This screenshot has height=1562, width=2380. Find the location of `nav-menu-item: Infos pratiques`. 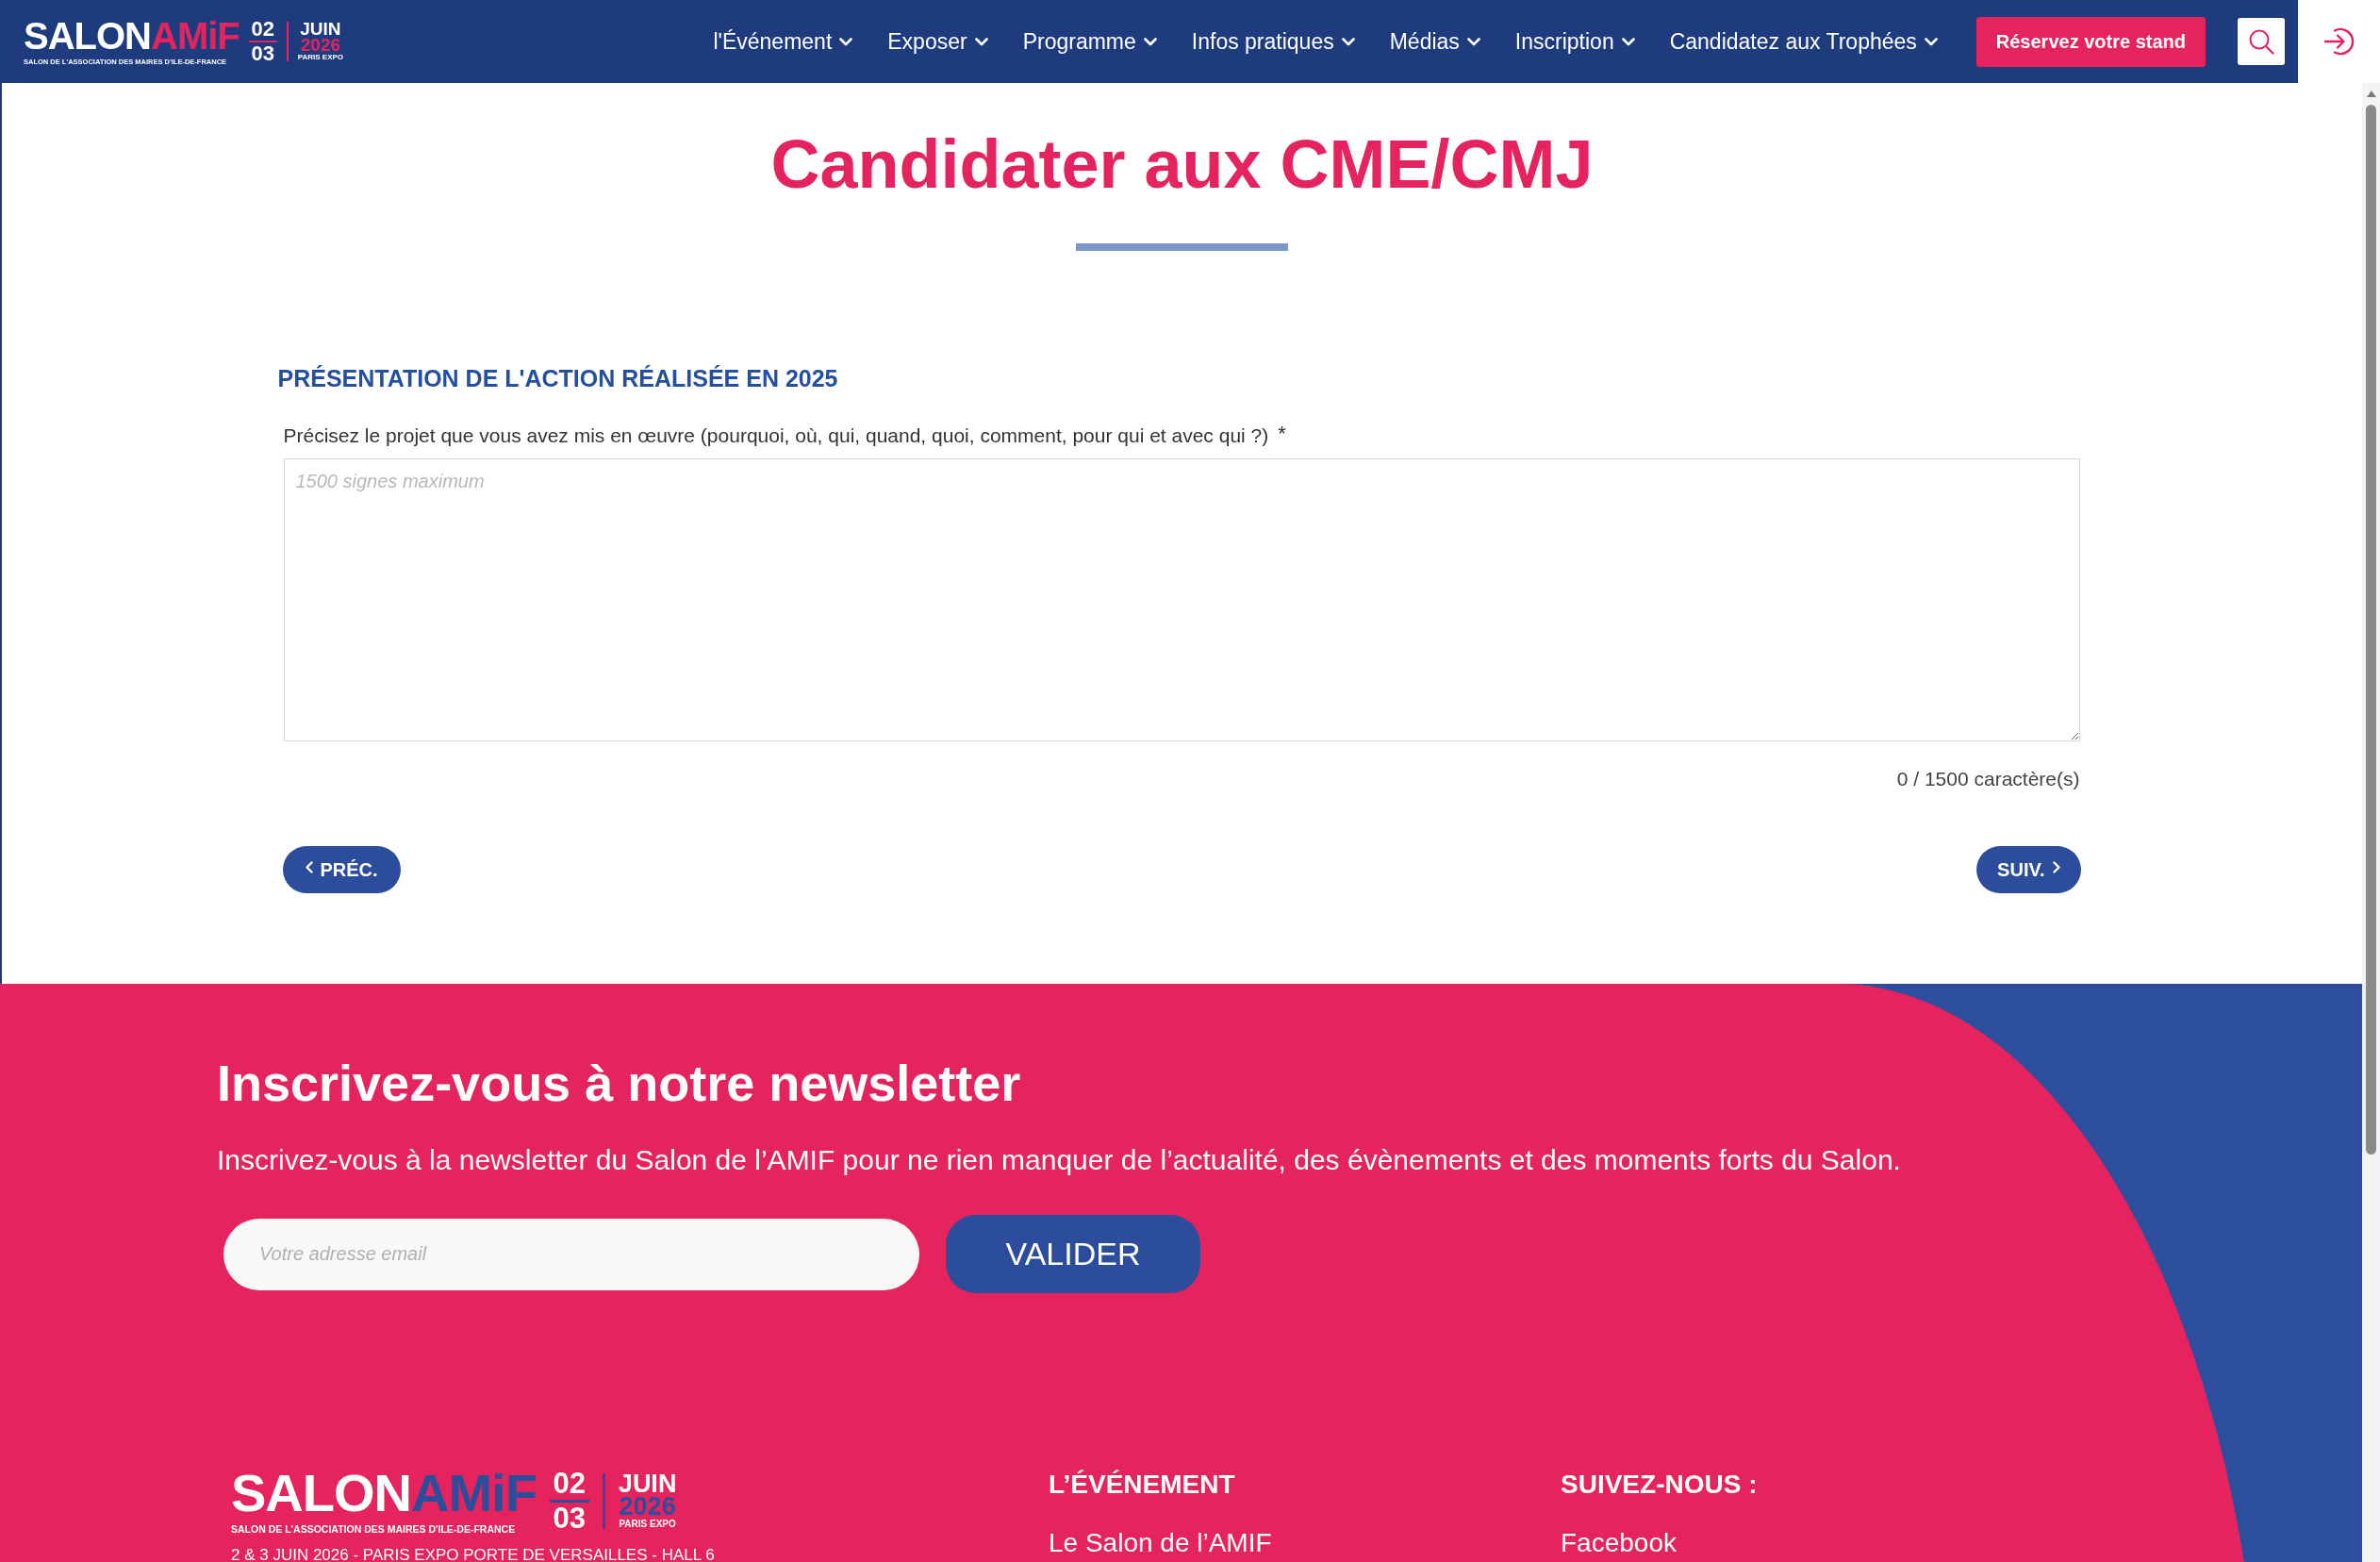

nav-menu-item: Infos pratiques is located at coordinates (1273, 41).